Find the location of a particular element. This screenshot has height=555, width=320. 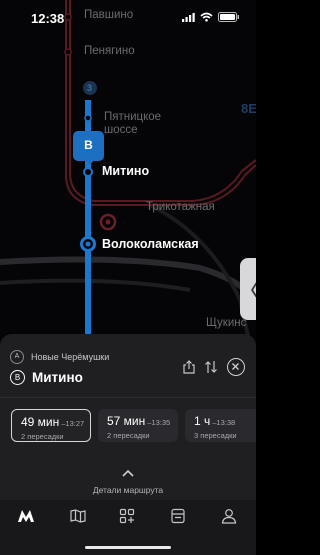

share-icon is located at coordinates (189, 367).